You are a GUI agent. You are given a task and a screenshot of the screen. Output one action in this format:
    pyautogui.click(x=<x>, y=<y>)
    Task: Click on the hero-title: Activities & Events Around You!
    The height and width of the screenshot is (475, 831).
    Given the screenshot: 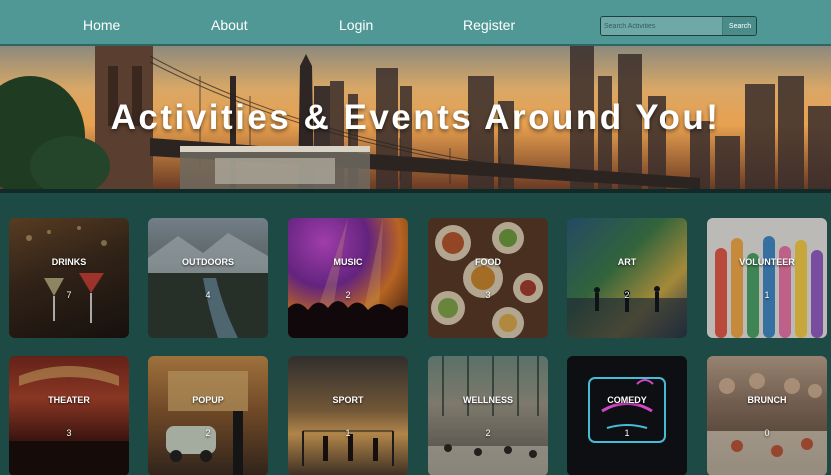 What is the action you would take?
    pyautogui.click(x=415, y=117)
    